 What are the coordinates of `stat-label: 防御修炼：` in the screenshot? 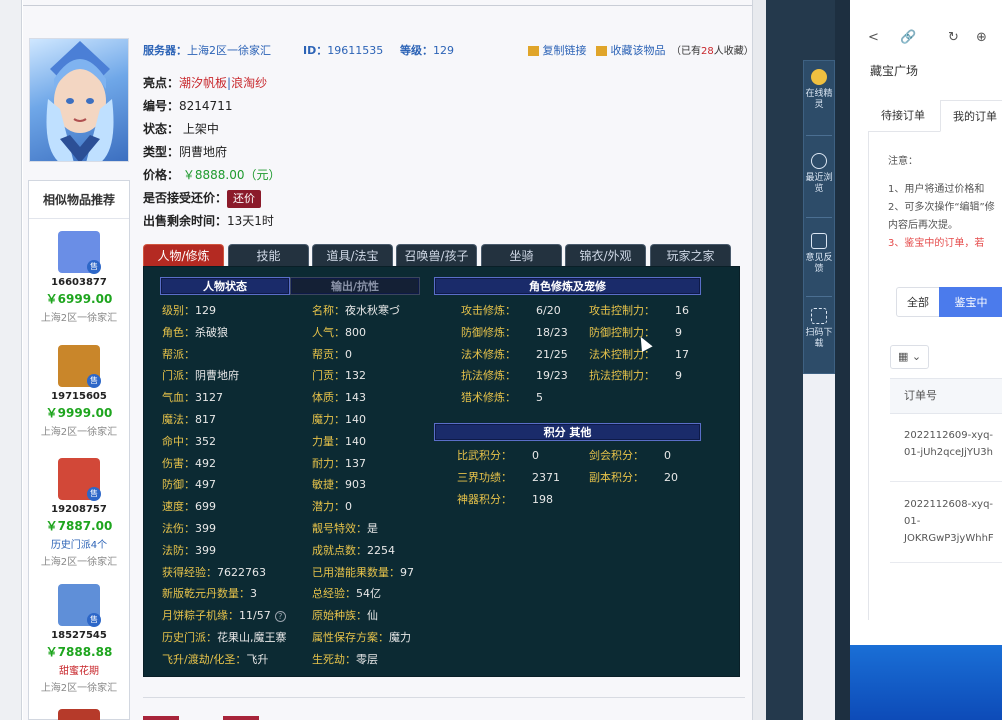 It's located at (488, 332).